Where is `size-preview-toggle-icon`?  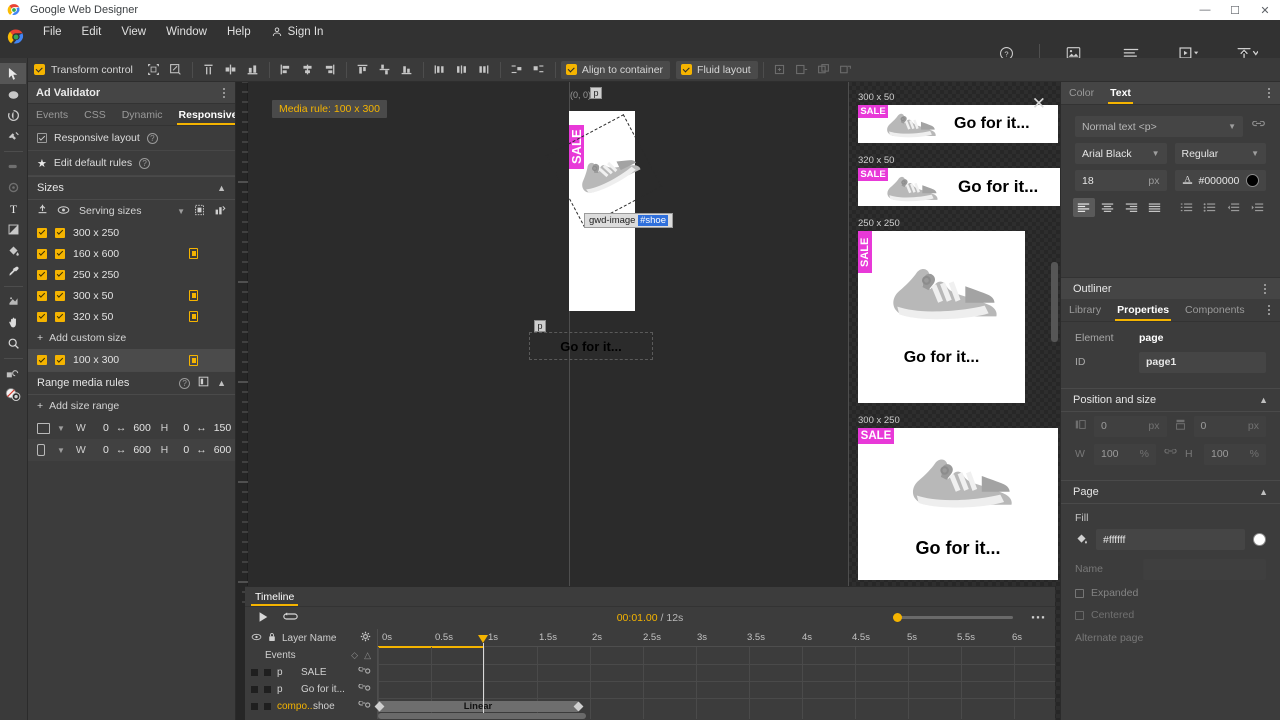
size-preview-toggle-icon is located at coordinates (199, 211).